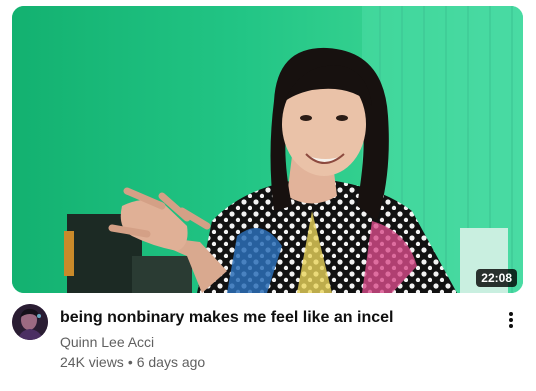 The image size is (536, 391). I want to click on video-stats: 24K views • 6 days ago, so click(132, 362).